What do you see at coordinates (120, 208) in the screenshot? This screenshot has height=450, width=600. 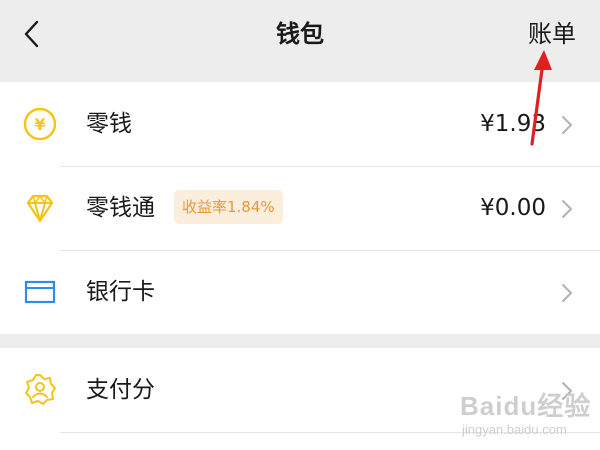 I see `row-label: 零钱通` at bounding box center [120, 208].